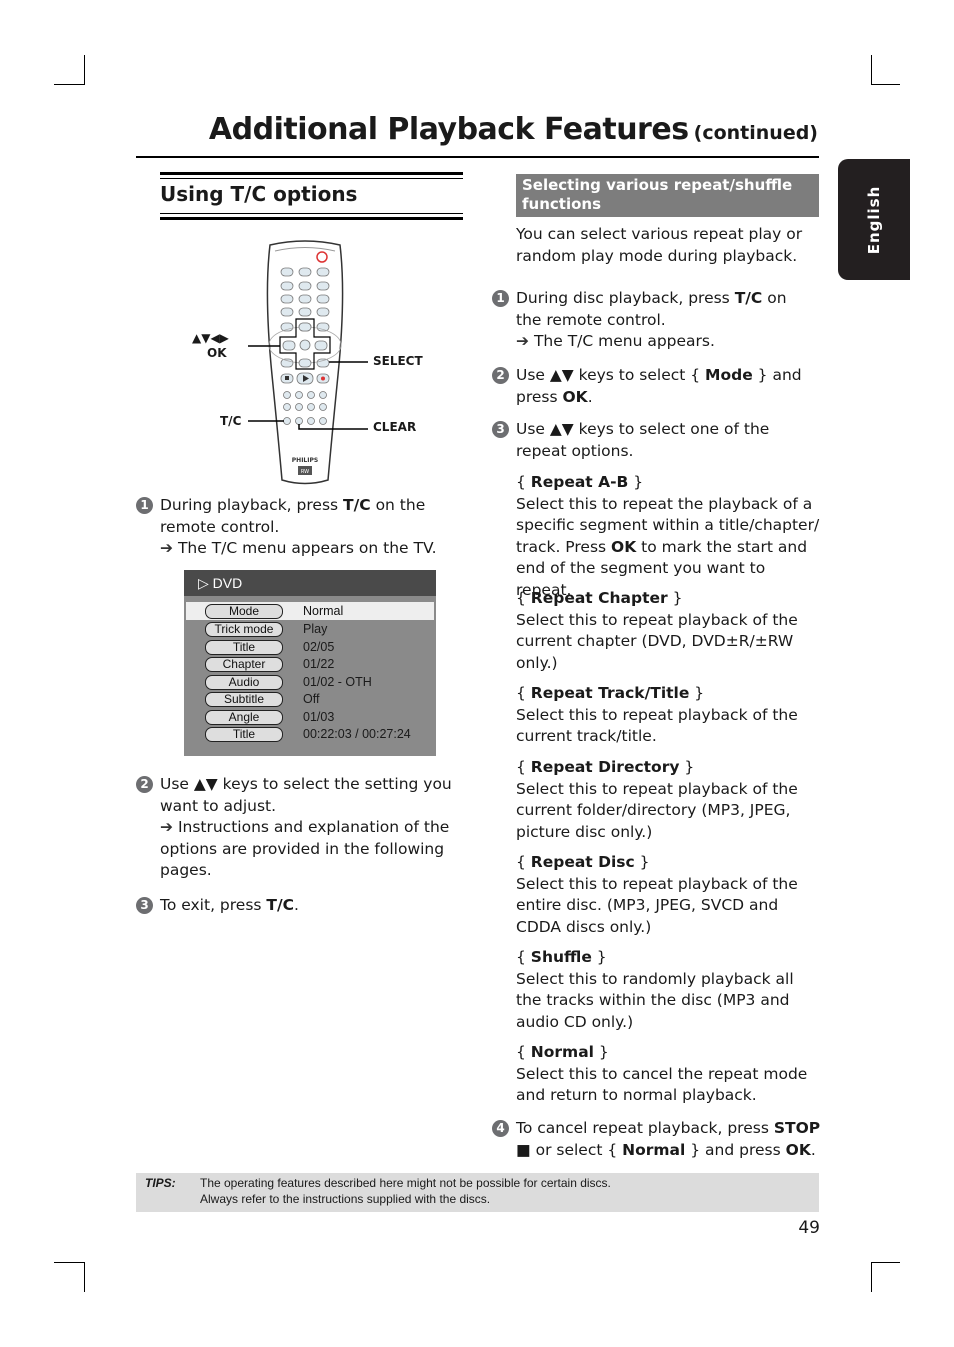 The height and width of the screenshot is (1347, 954). What do you see at coordinates (809, 1228) in the screenshot?
I see `page-number: 49` at bounding box center [809, 1228].